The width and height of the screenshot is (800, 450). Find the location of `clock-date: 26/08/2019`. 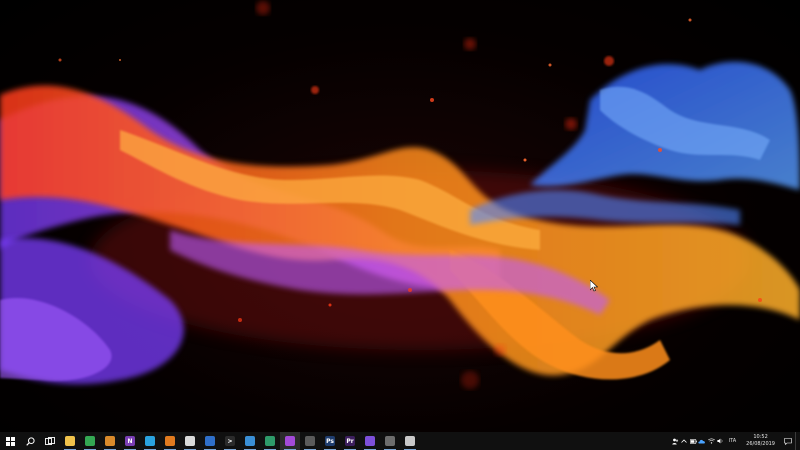

clock-date: 26/08/2019 is located at coordinates (760, 444).